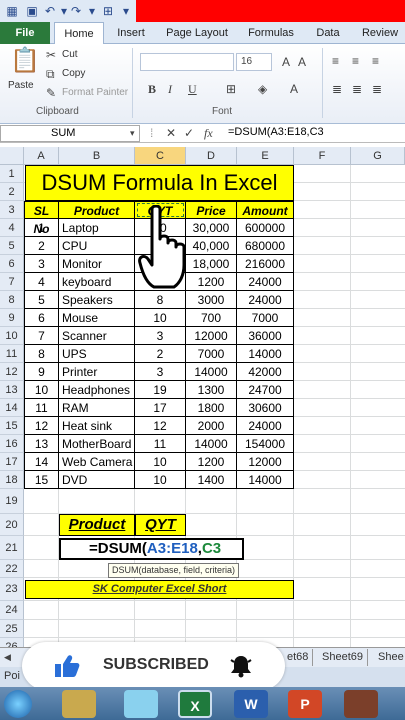  I want to click on cell-product: MotherBoard, so click(97, 444).